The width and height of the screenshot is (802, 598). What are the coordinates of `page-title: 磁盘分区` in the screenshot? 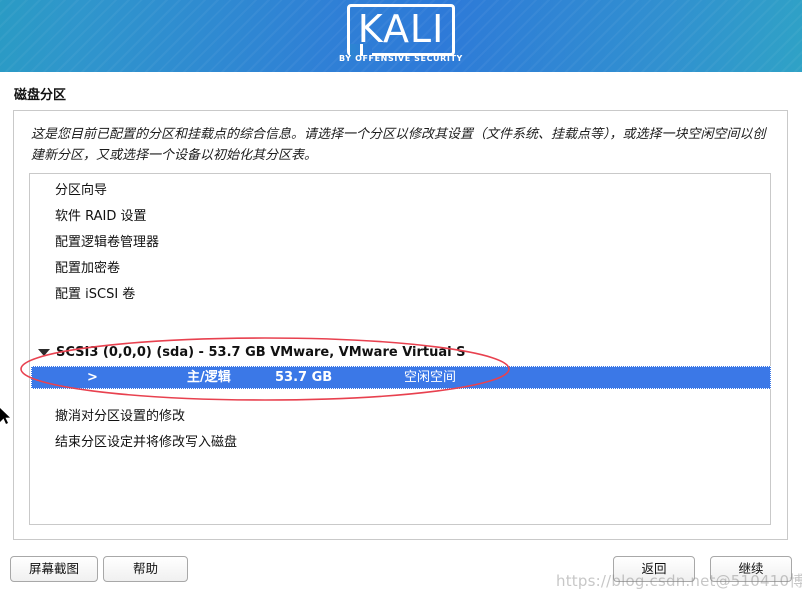 It's located at (40, 95).